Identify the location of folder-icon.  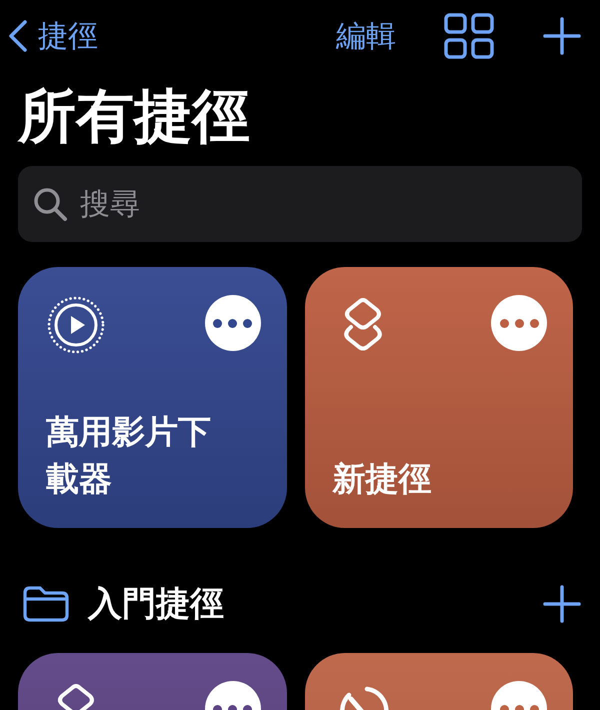
(46, 604).